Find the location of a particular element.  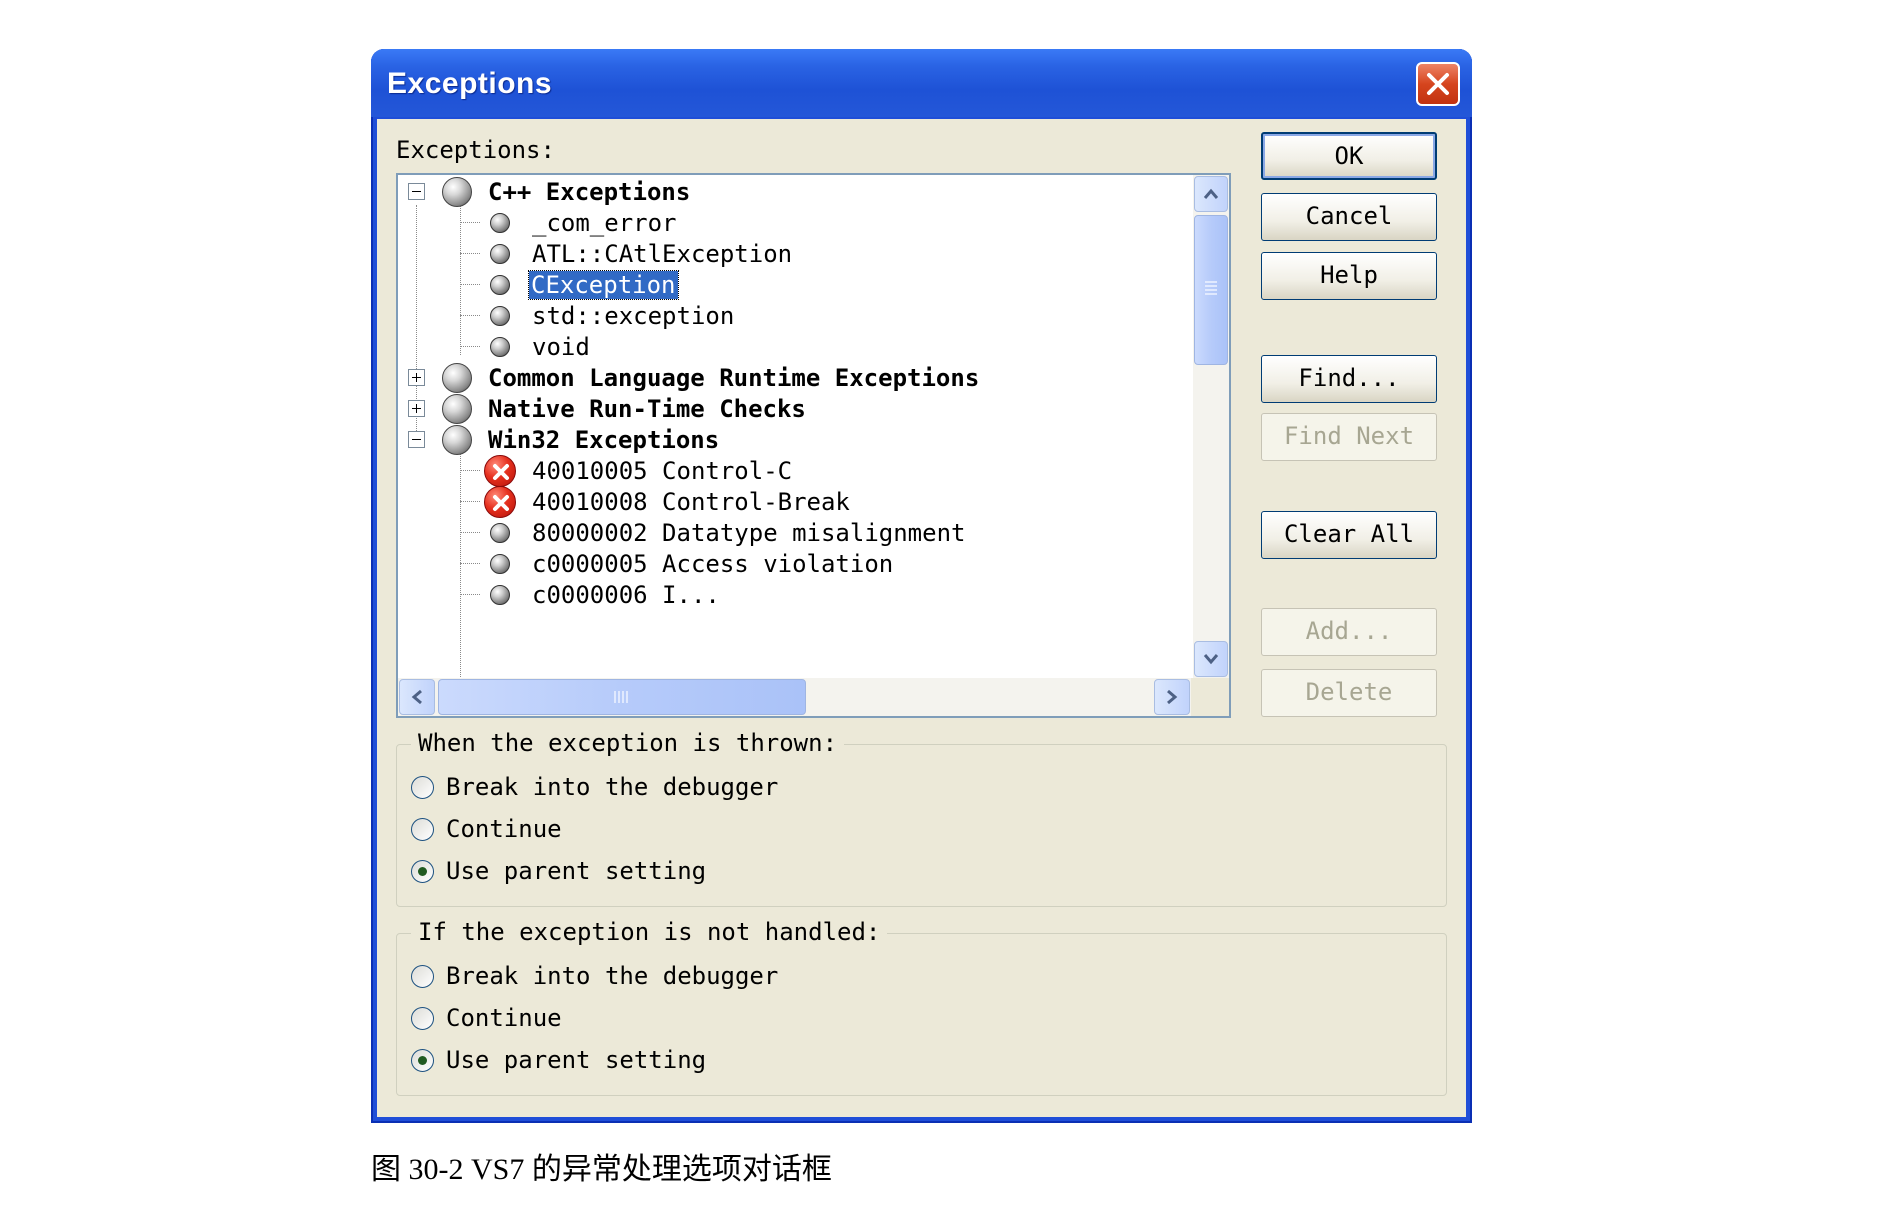

not-handled-group-legend: If the exception is not handled: is located at coordinates (649, 932).